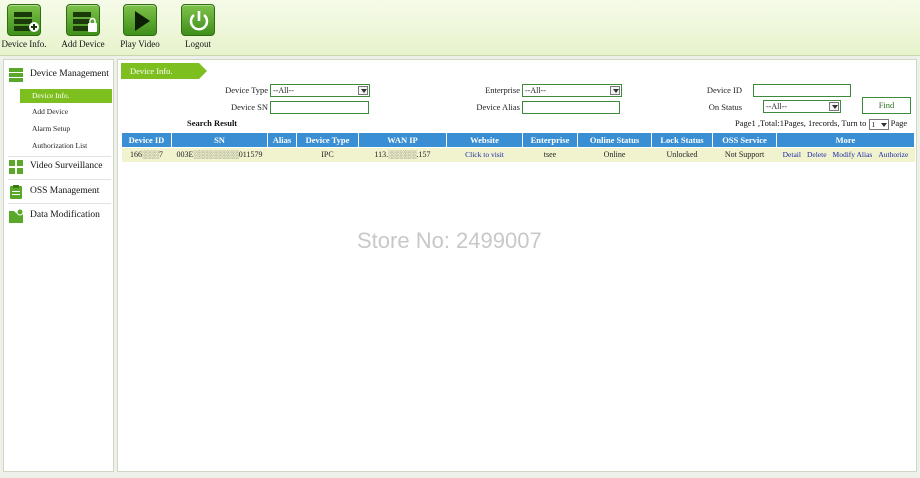 This screenshot has width=920, height=478. What do you see at coordinates (16, 192) in the screenshot?
I see `clipboard-icon` at bounding box center [16, 192].